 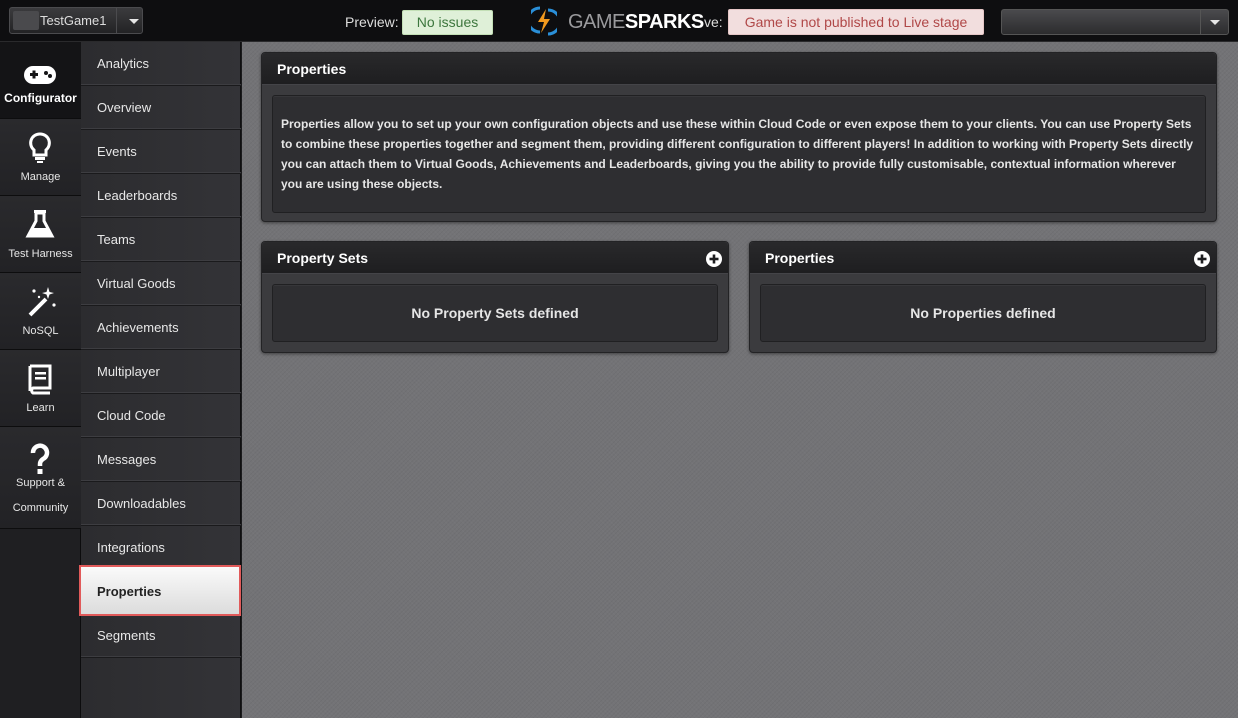 I want to click on empty-state-message: No Properties defined, so click(x=983, y=313).